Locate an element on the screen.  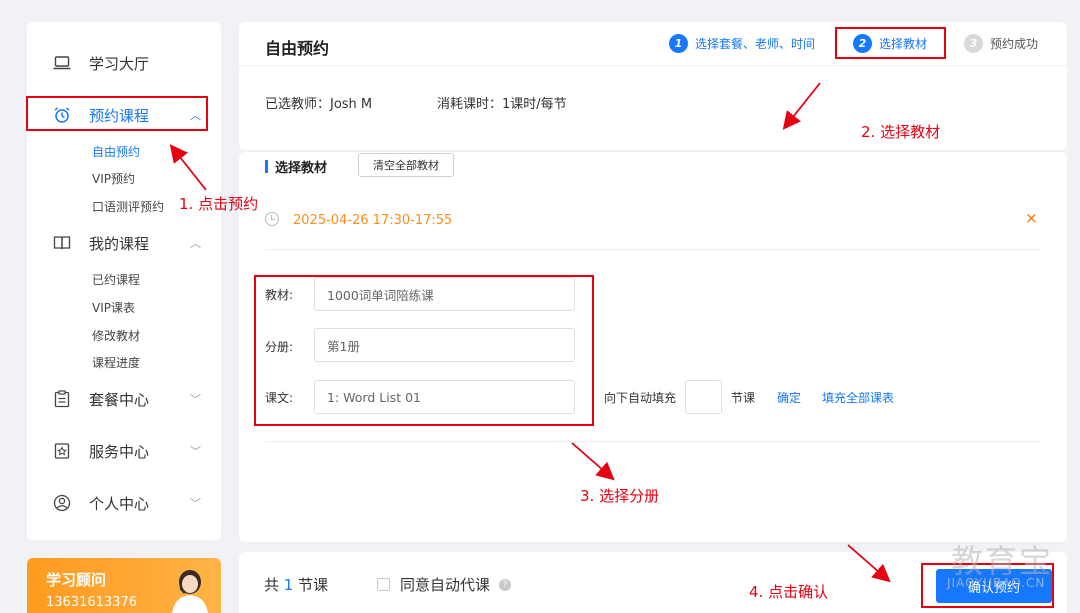
arrow-2-icon is located at coordinates (801, 106).